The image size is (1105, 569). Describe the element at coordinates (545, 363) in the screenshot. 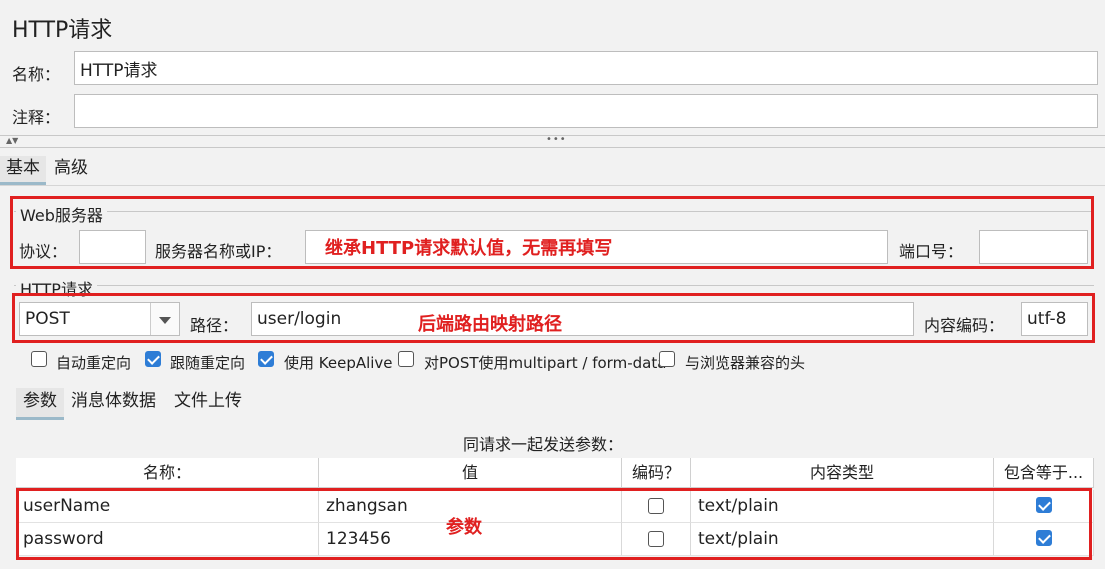

I see `multipart-label: 对POST使用multipart / form-data` at that location.